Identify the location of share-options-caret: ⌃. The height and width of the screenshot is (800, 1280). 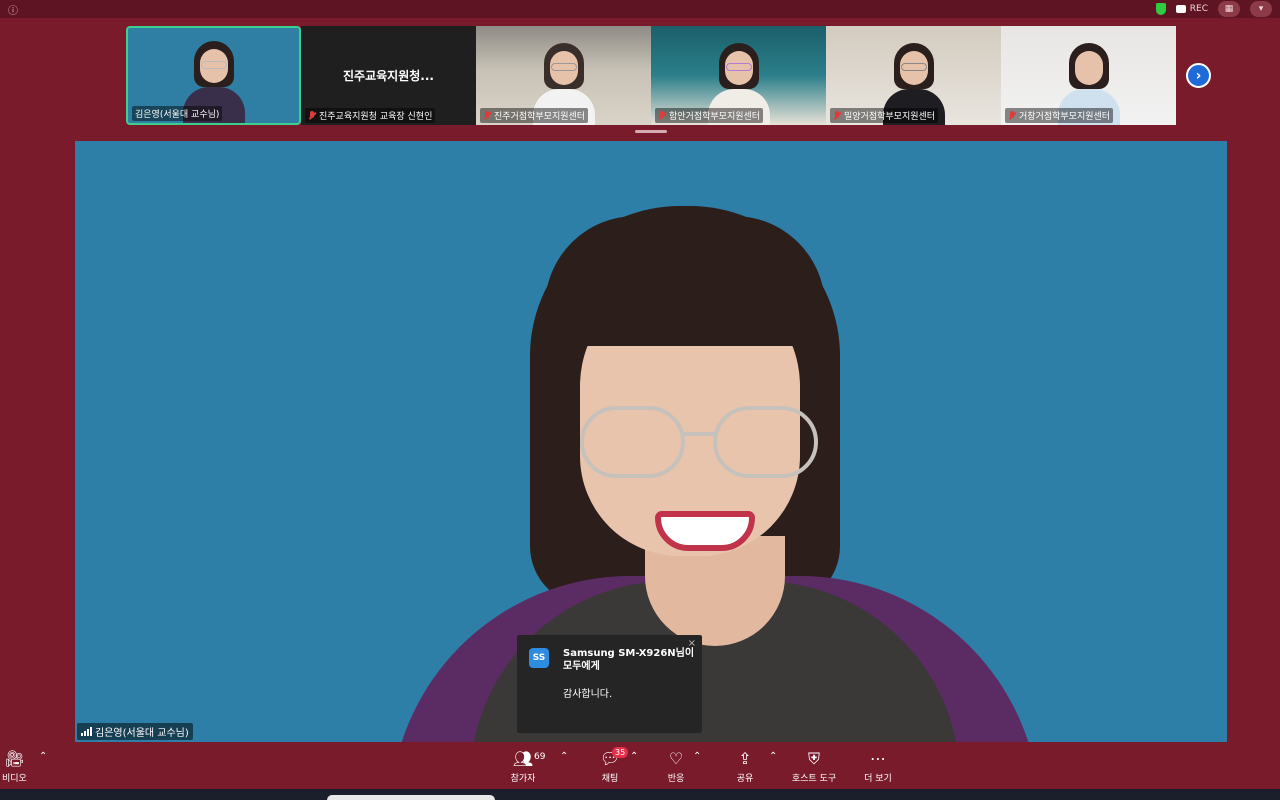
(773, 756).